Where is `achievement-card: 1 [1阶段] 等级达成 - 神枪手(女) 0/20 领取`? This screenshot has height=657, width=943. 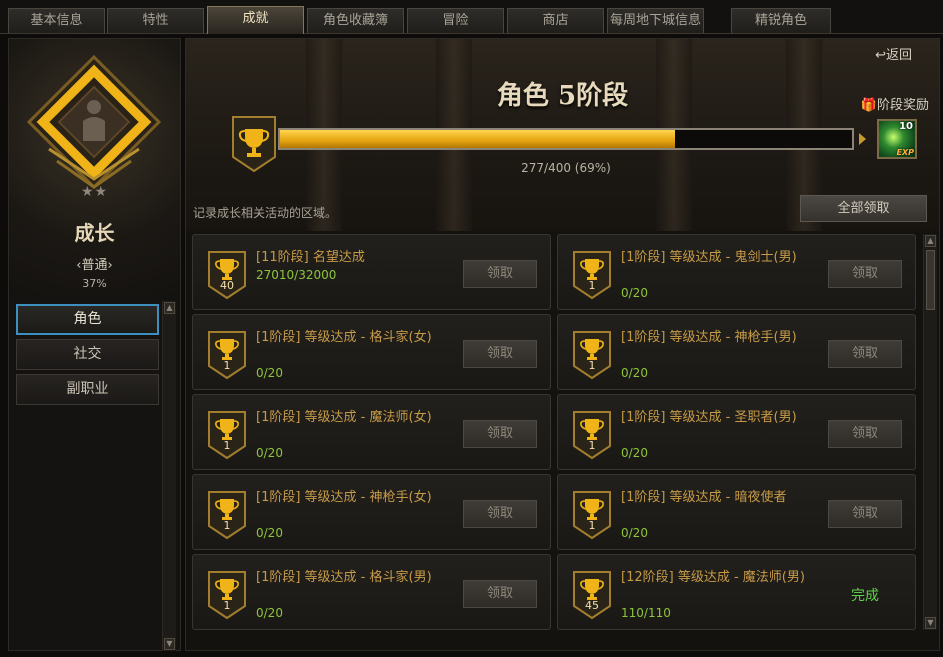
achievement-card: 1 [1阶段] 等级达成 - 神枪手(女) 0/20 领取 is located at coordinates (371, 512).